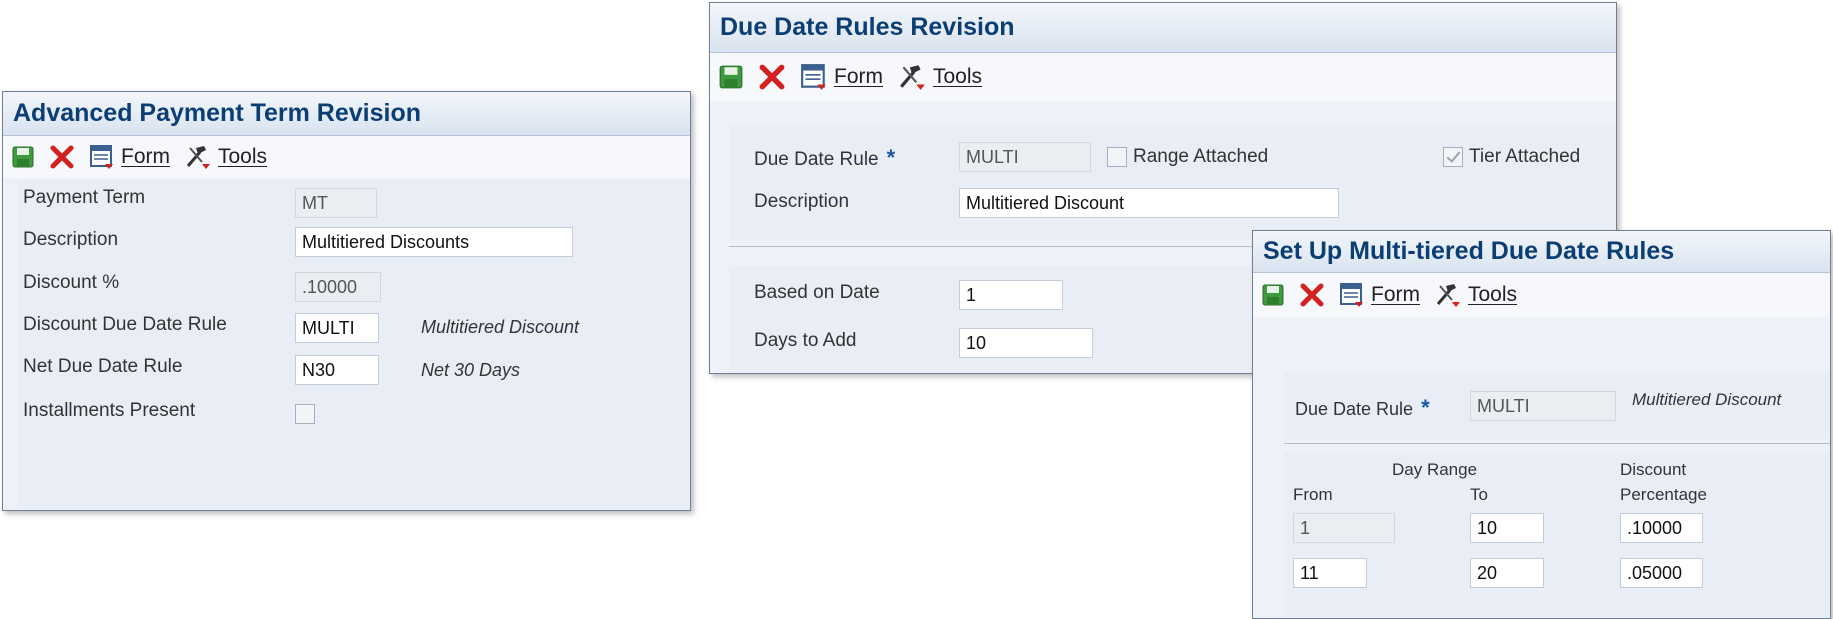  Describe the element at coordinates (805, 340) in the screenshot. I see `days-to-add-label: Days to Add` at that location.